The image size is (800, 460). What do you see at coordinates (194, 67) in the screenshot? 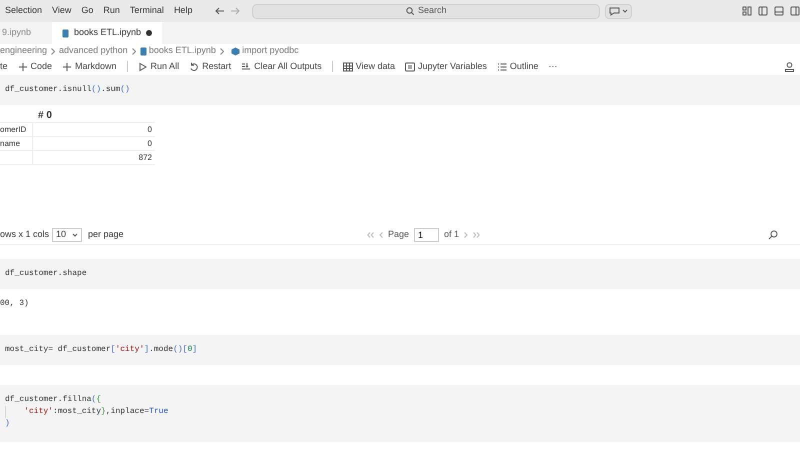
I see `restart-icon` at bounding box center [194, 67].